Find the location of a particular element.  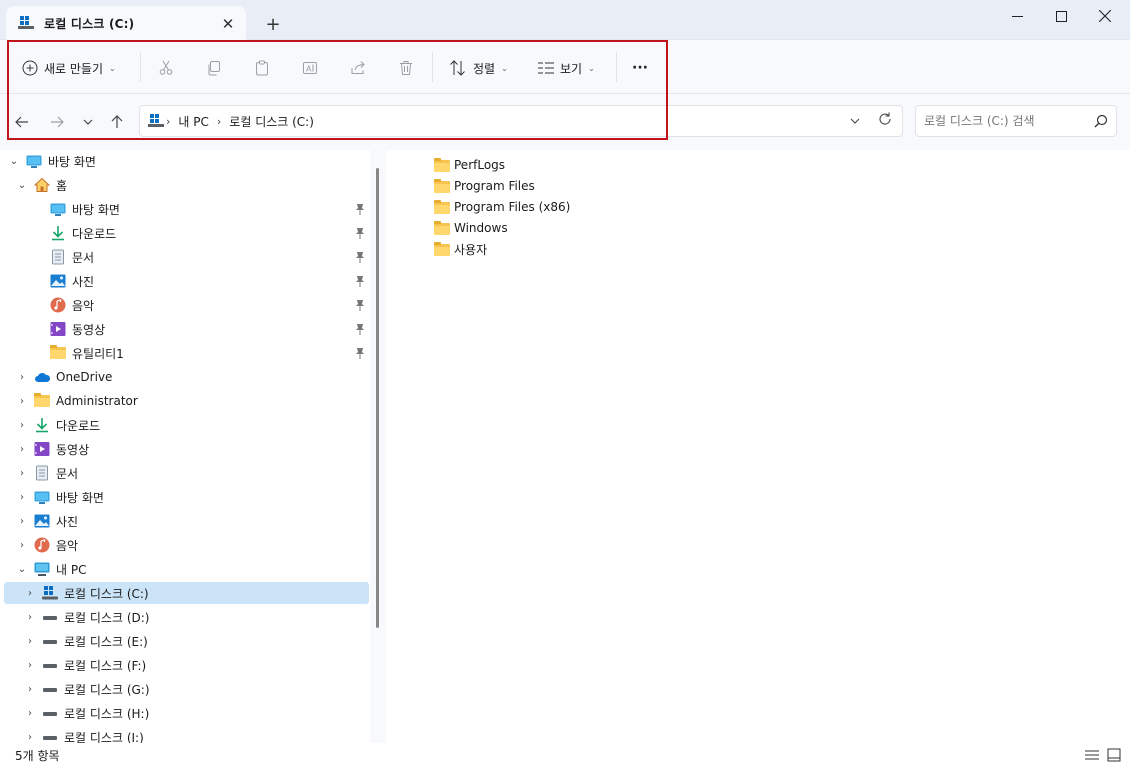

cut-icon is located at coordinates (166, 67).